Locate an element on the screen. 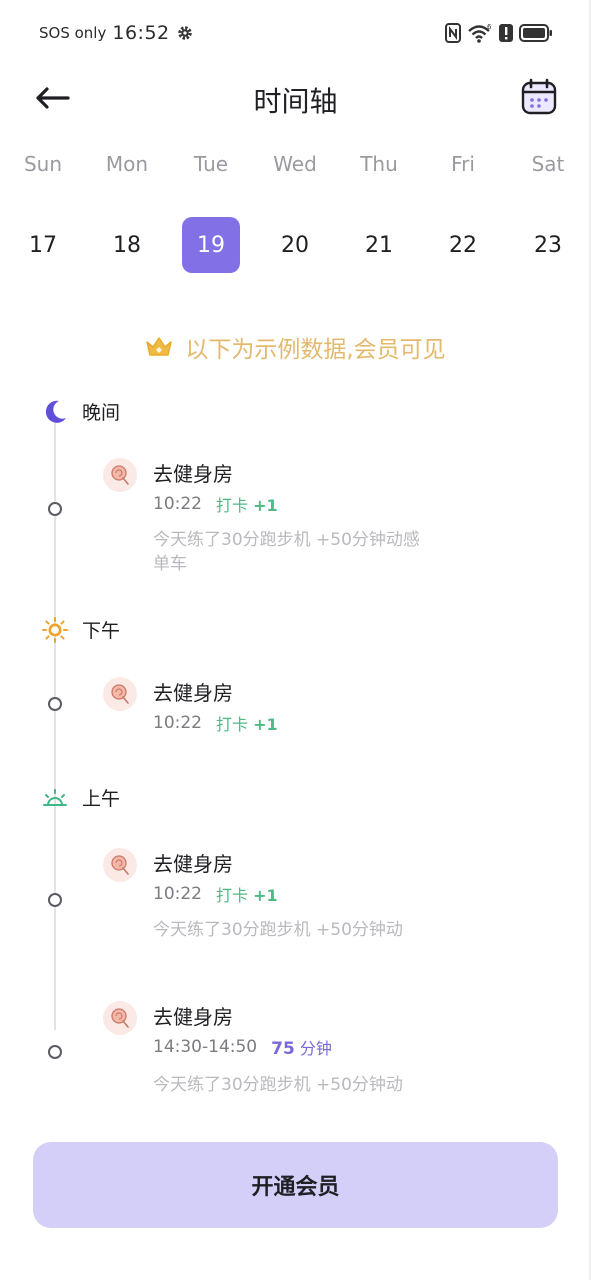  status-left: SOS only 16:52 is located at coordinates (116, 33).